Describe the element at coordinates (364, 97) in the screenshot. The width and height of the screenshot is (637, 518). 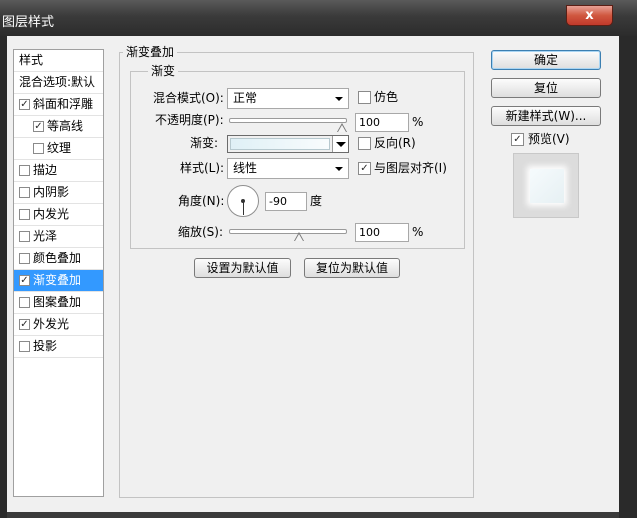
I see `dither-checkbox` at that location.